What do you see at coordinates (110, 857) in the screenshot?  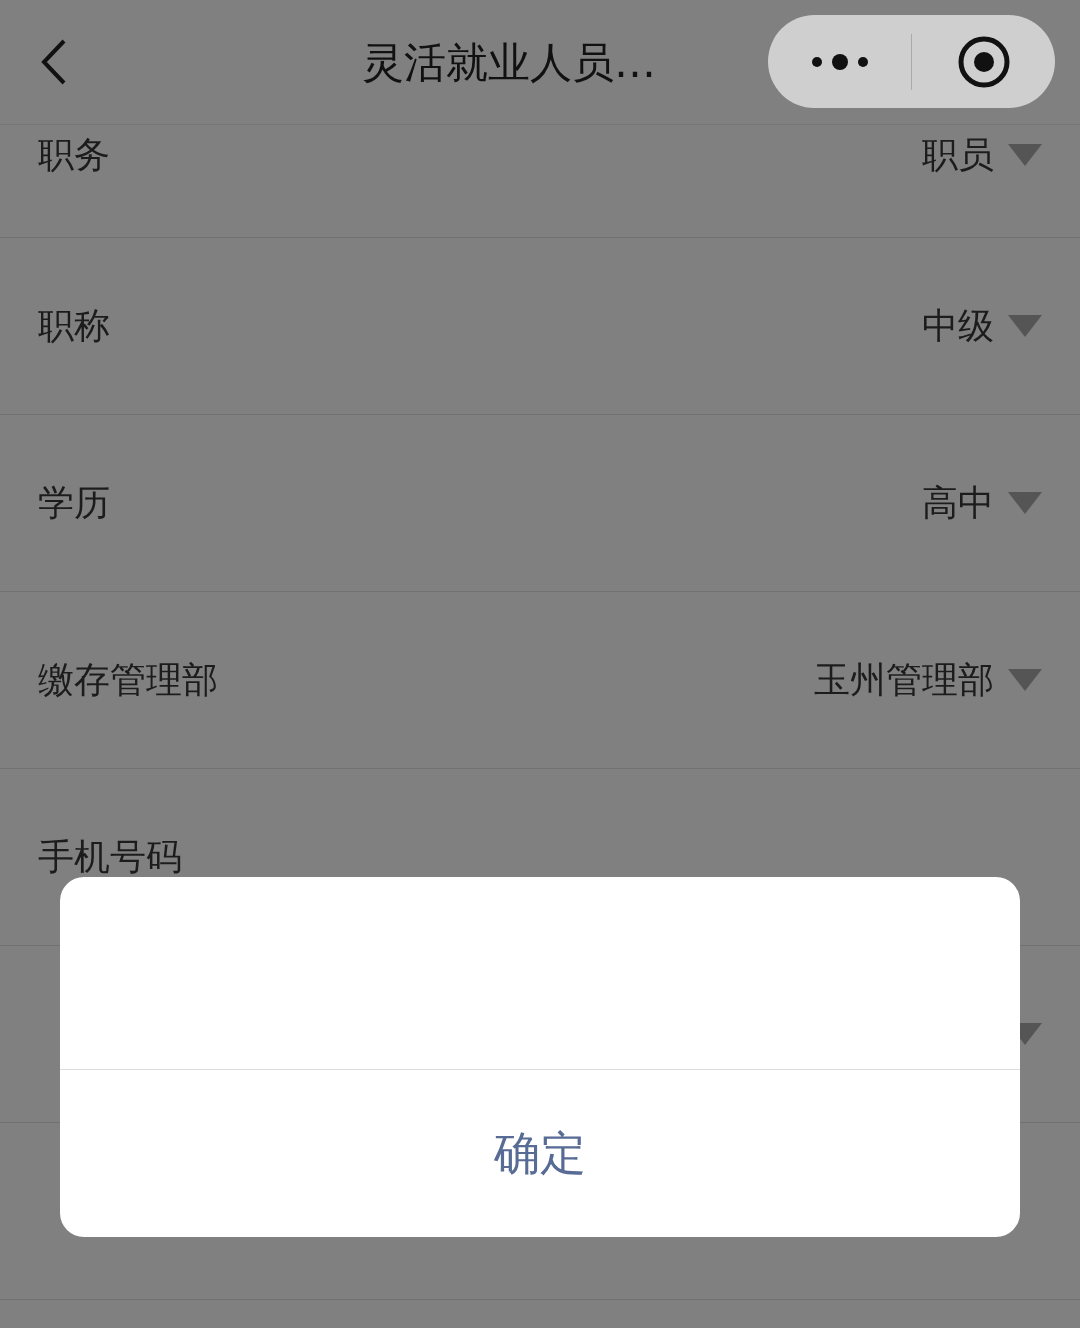 I see `field-label: 手机号码` at bounding box center [110, 857].